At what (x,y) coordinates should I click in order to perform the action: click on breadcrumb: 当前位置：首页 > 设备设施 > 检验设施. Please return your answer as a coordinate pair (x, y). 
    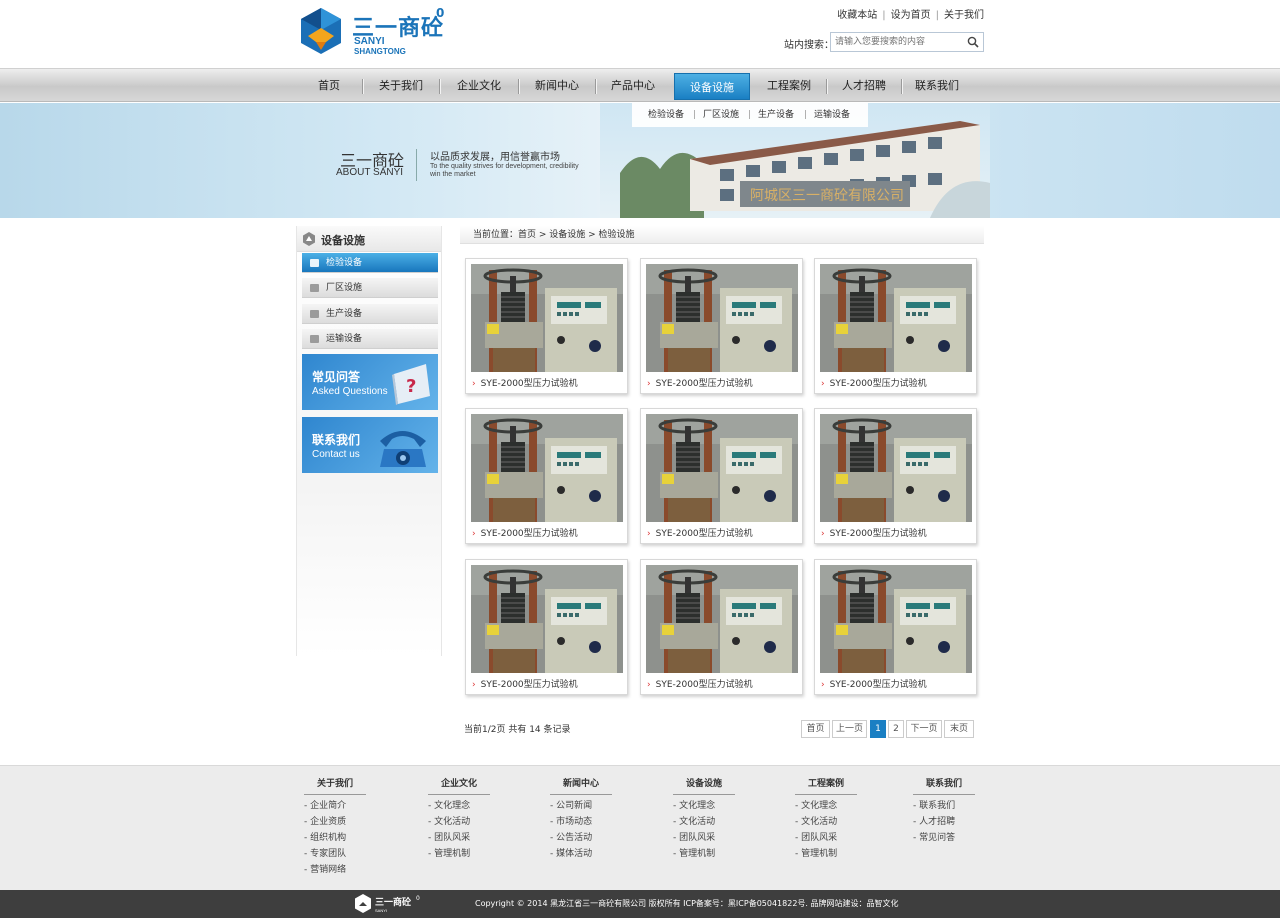
    Looking at the image, I should click on (722, 235).